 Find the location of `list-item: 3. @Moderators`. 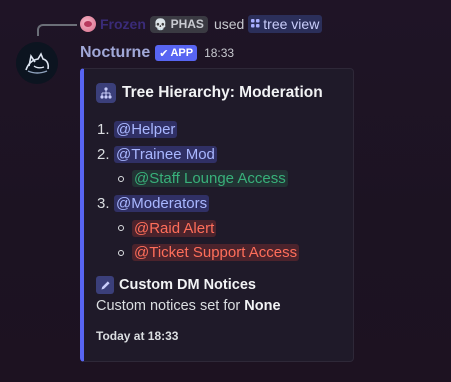

list-item: 3. @Moderators is located at coordinates (198, 203).